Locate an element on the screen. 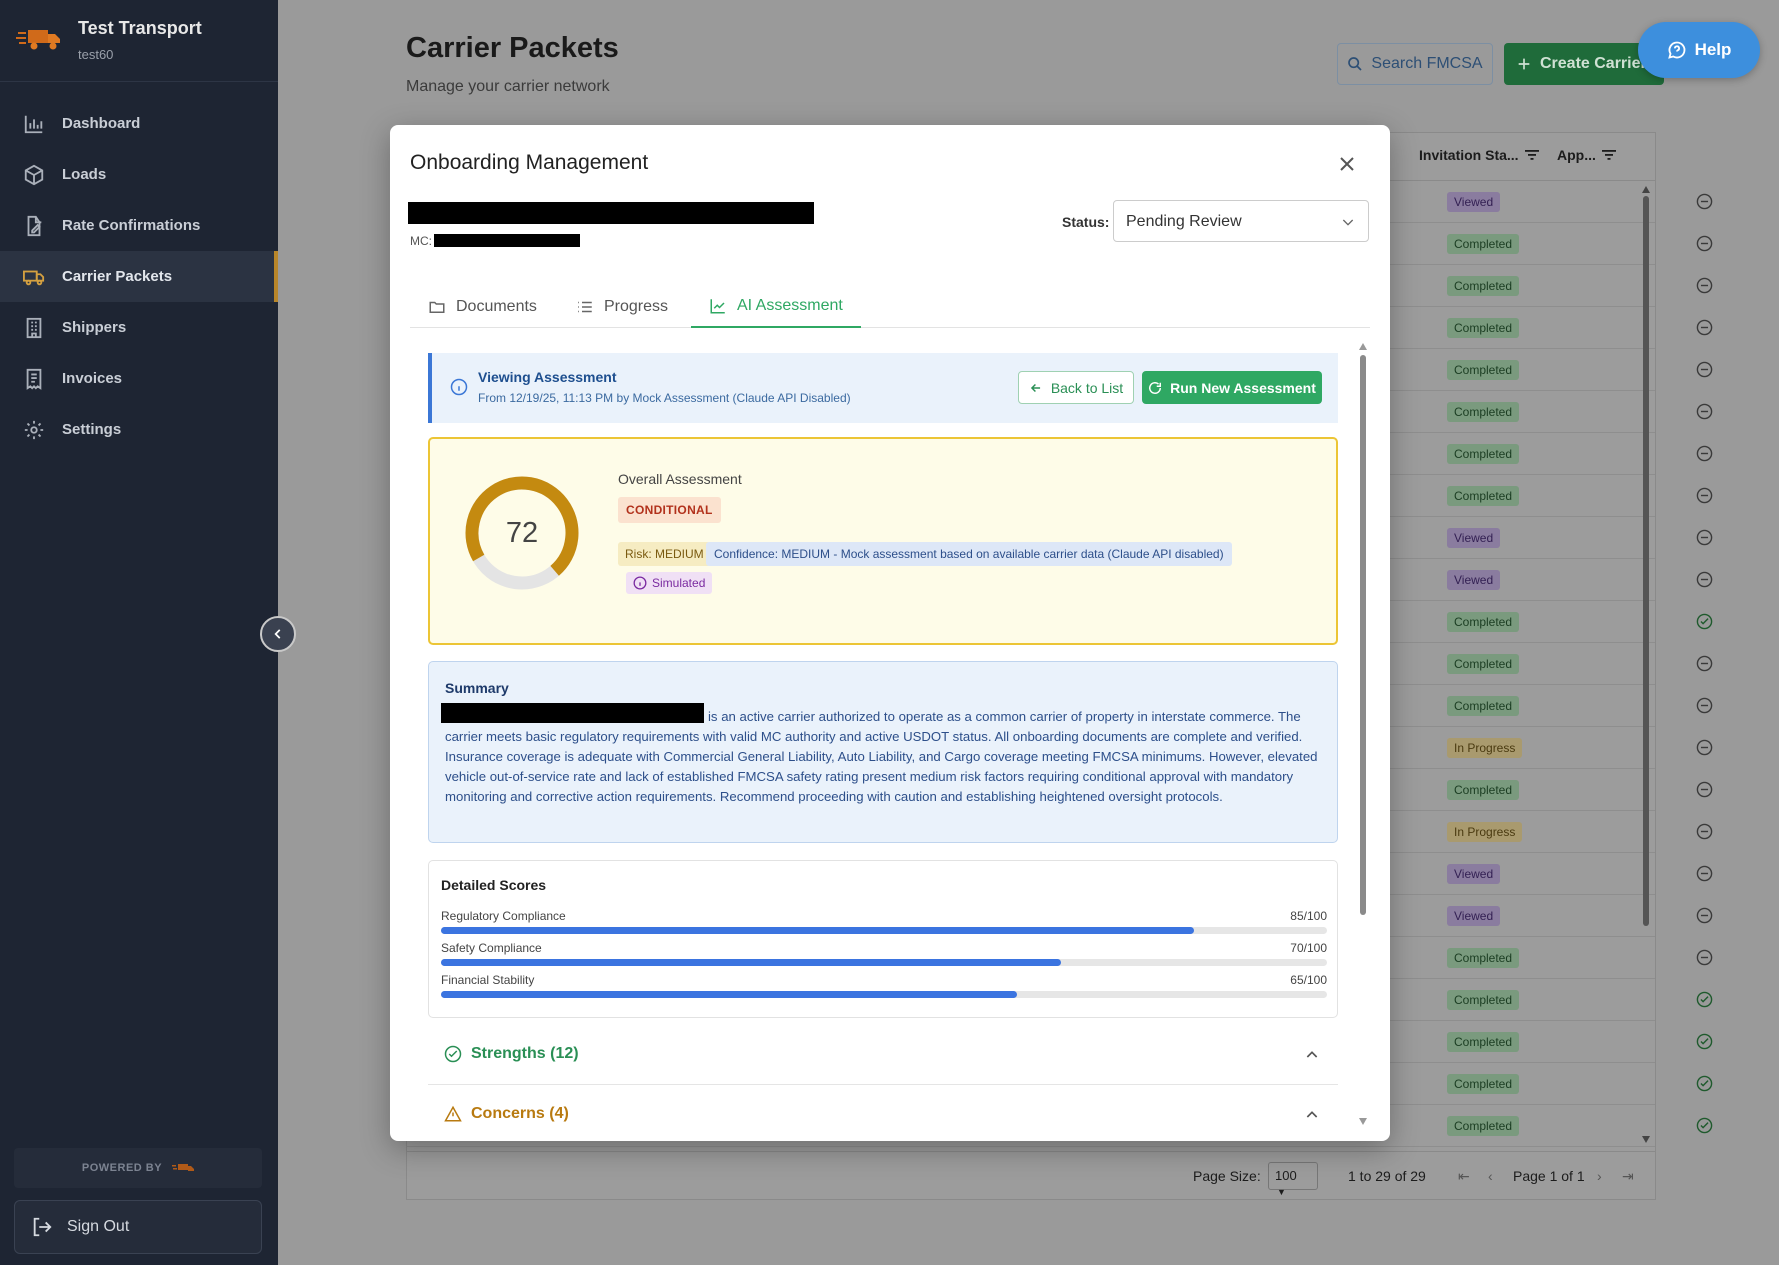  gear-icon is located at coordinates (34, 430).